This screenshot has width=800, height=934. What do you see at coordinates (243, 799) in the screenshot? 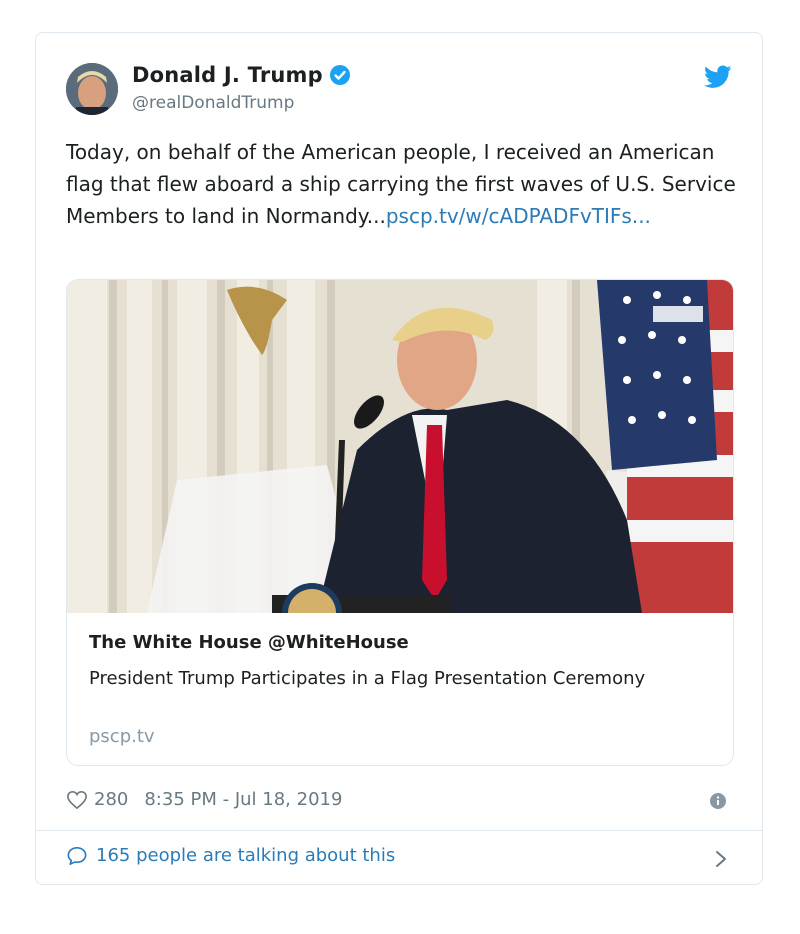
I see `timestamp: 8:35 PM - Jul 18, 2019` at bounding box center [243, 799].